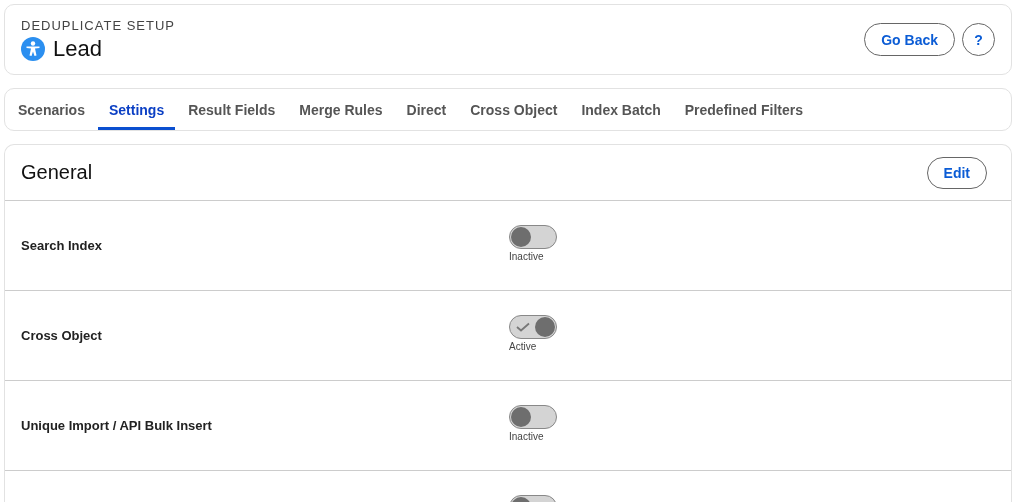 This screenshot has height=502, width=1016. What do you see at coordinates (232, 109) in the screenshot?
I see `tab: Result Fields` at bounding box center [232, 109].